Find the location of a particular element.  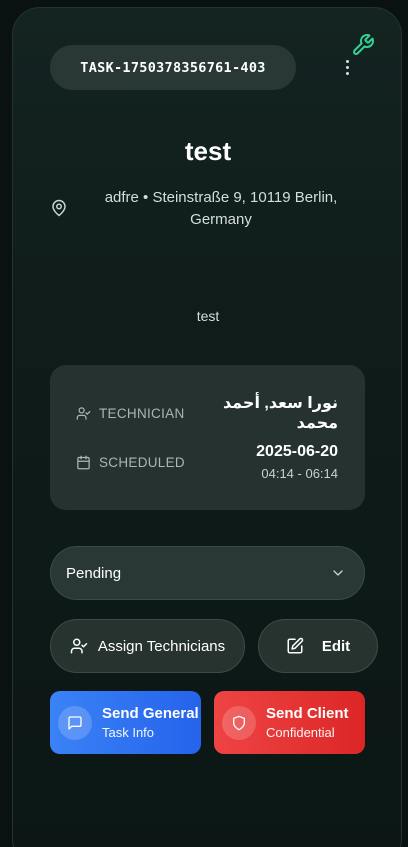

send-client-button: Send Client Confidential is located at coordinates (289, 722).